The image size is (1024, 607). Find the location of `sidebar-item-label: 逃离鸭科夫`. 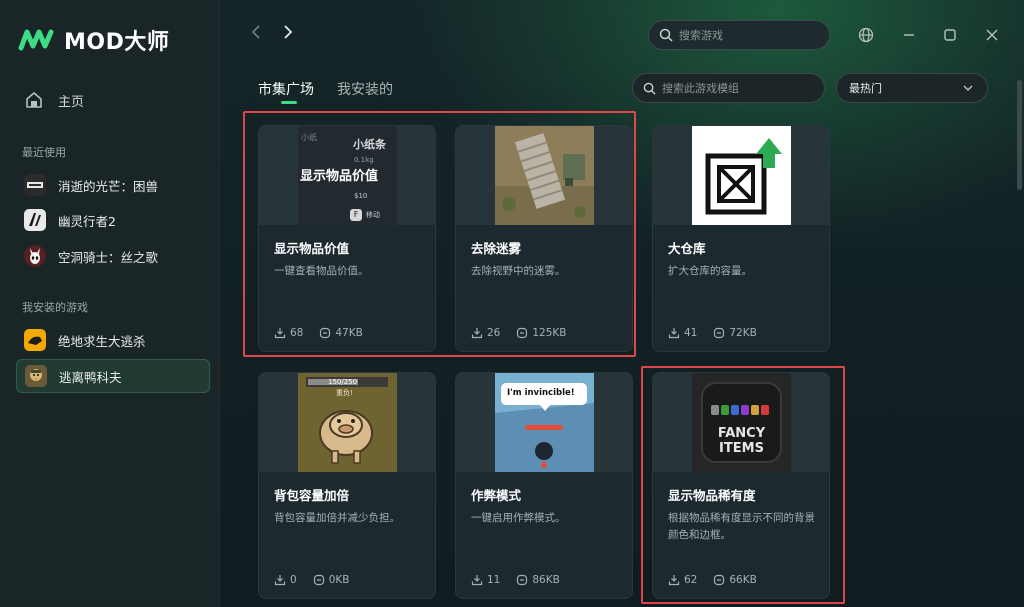

sidebar-item-label: 逃离鸭科夫 is located at coordinates (90, 377).